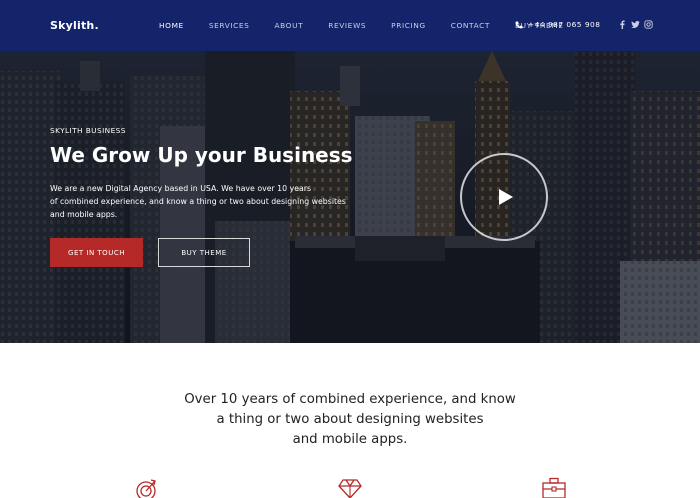 The height and width of the screenshot is (498, 700). Describe the element at coordinates (171, 25) in the screenshot. I see `nav-item-home: HOME` at that location.